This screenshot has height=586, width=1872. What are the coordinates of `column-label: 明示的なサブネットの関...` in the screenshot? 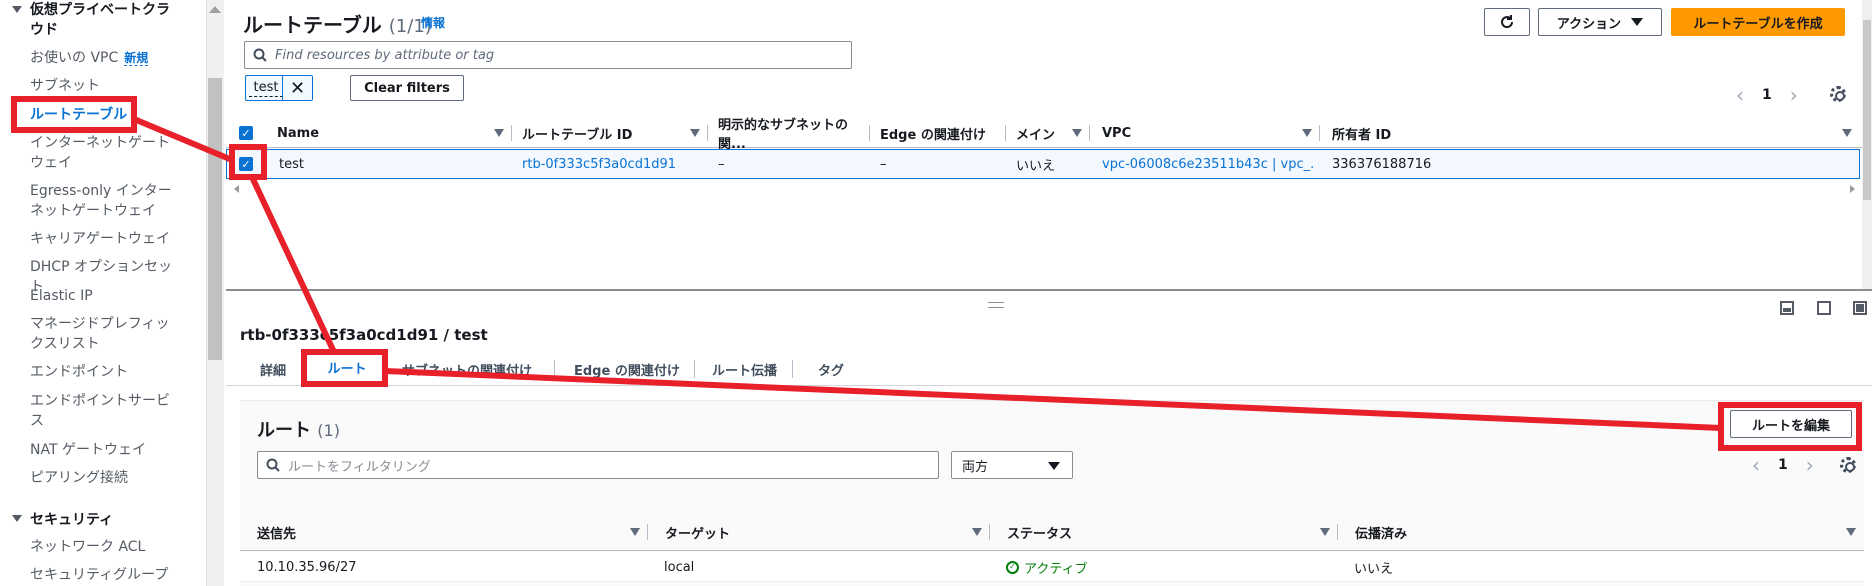 It's located at (783, 135).